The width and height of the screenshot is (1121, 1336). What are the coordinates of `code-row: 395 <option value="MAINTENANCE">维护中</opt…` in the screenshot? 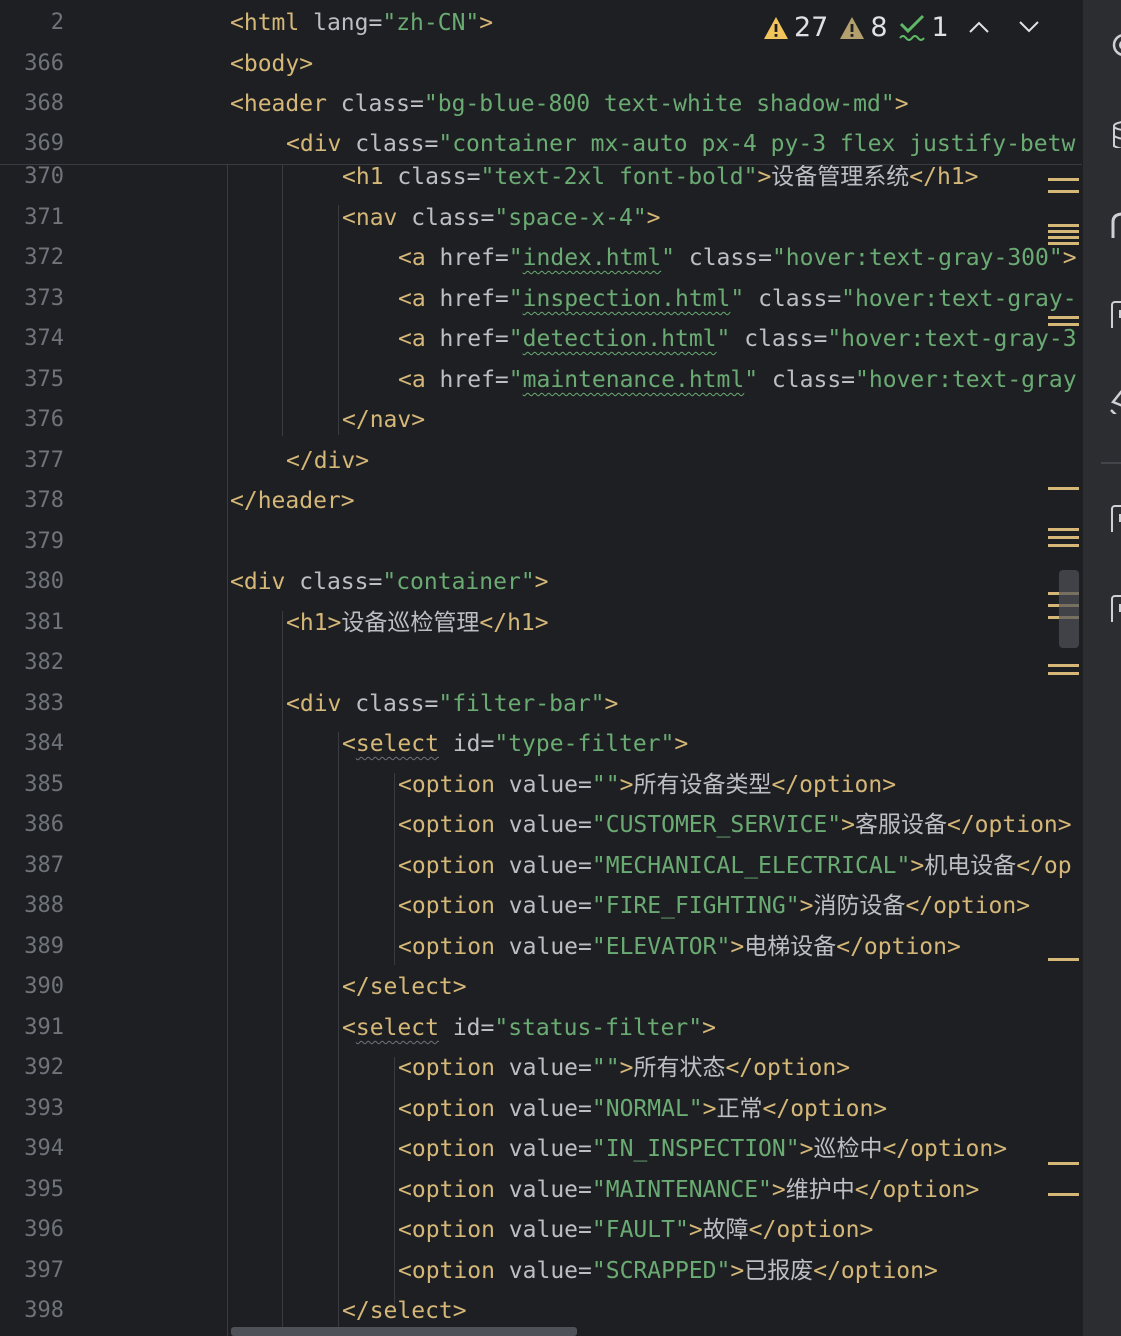 It's located at (541, 1190).